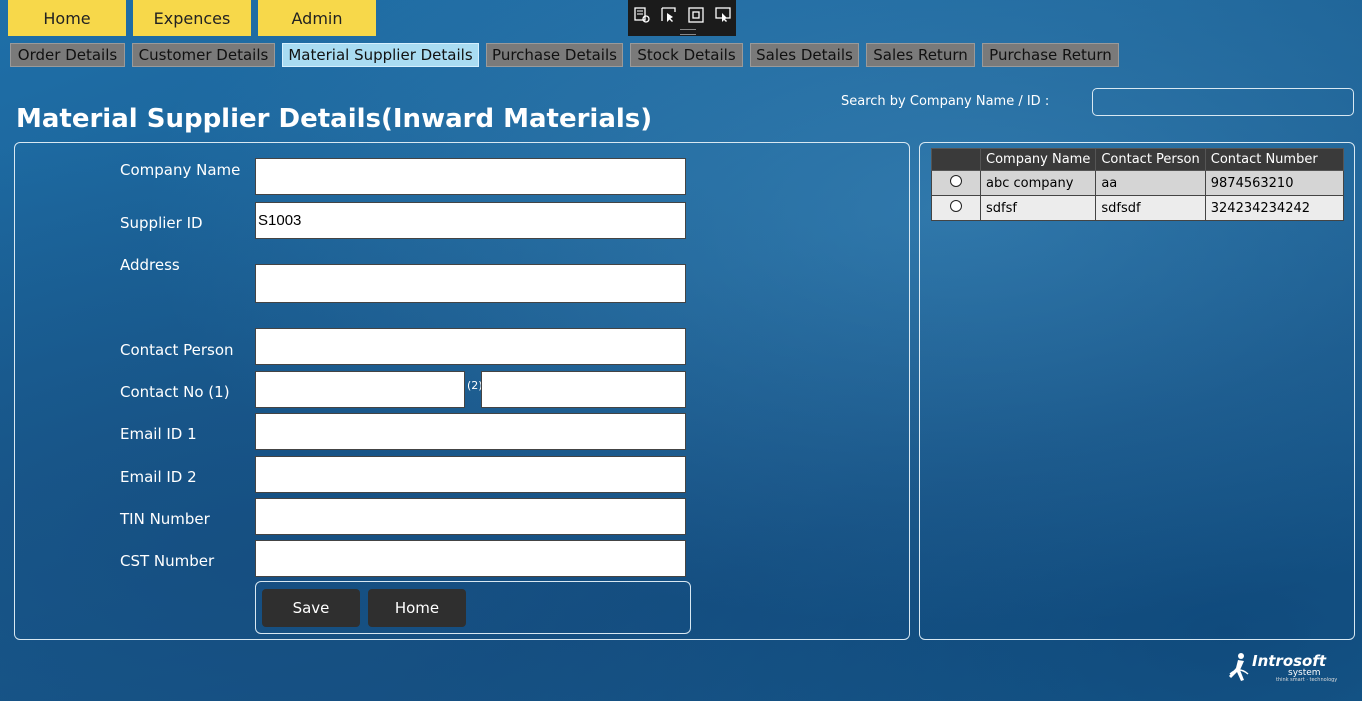 The image size is (1362, 701). Describe the element at coordinates (67, 18) in the screenshot. I see `nav-home-button: Home` at that location.